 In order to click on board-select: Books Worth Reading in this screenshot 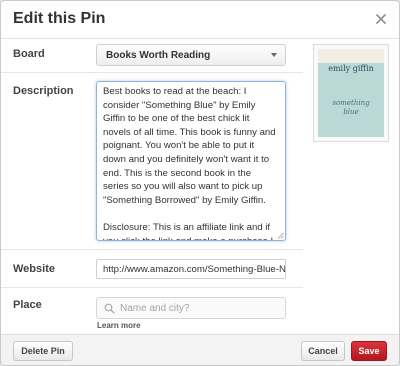, I will do `click(191, 55)`.